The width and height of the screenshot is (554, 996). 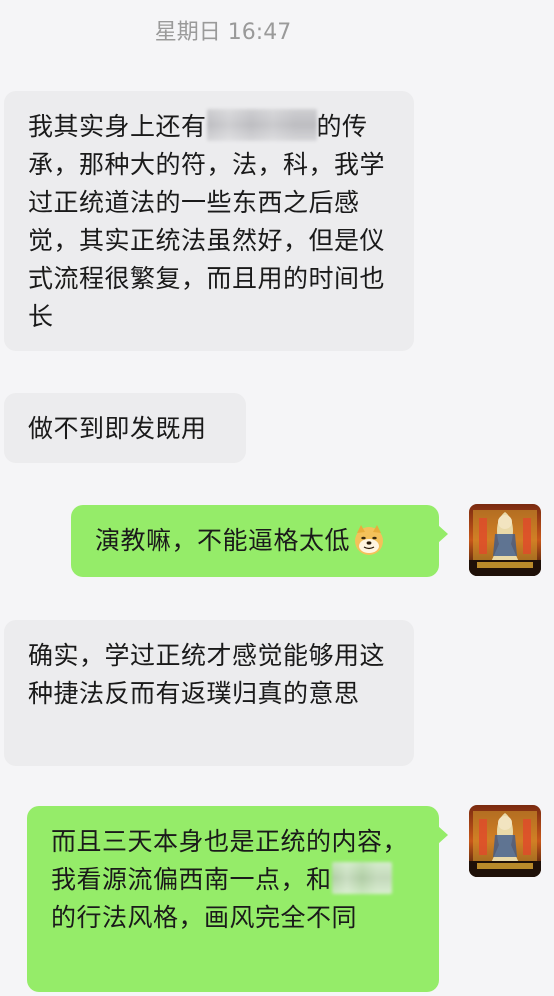 I want to click on message-bubble-incoming: 确实，学过正统才感觉能够用这种捷法反而有返璞归真的意思, so click(x=209, y=693).